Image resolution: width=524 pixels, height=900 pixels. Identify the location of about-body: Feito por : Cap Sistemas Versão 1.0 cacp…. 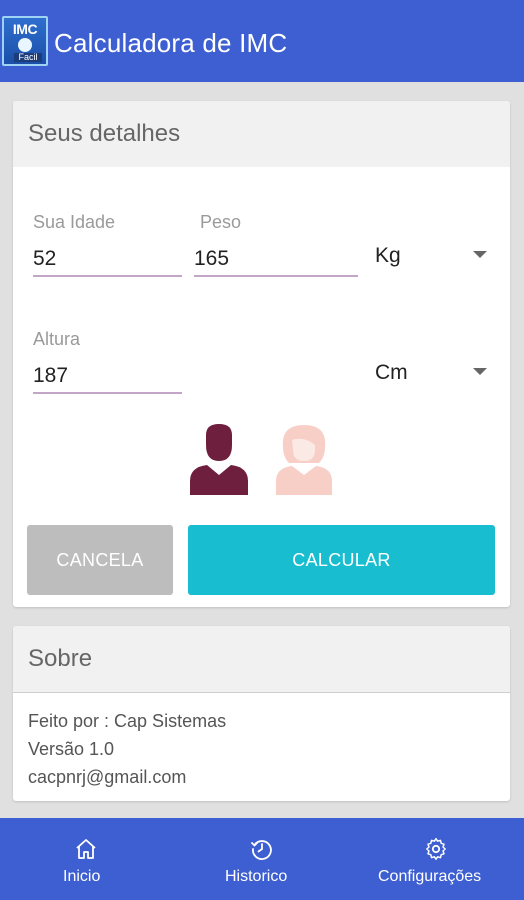
(261, 749).